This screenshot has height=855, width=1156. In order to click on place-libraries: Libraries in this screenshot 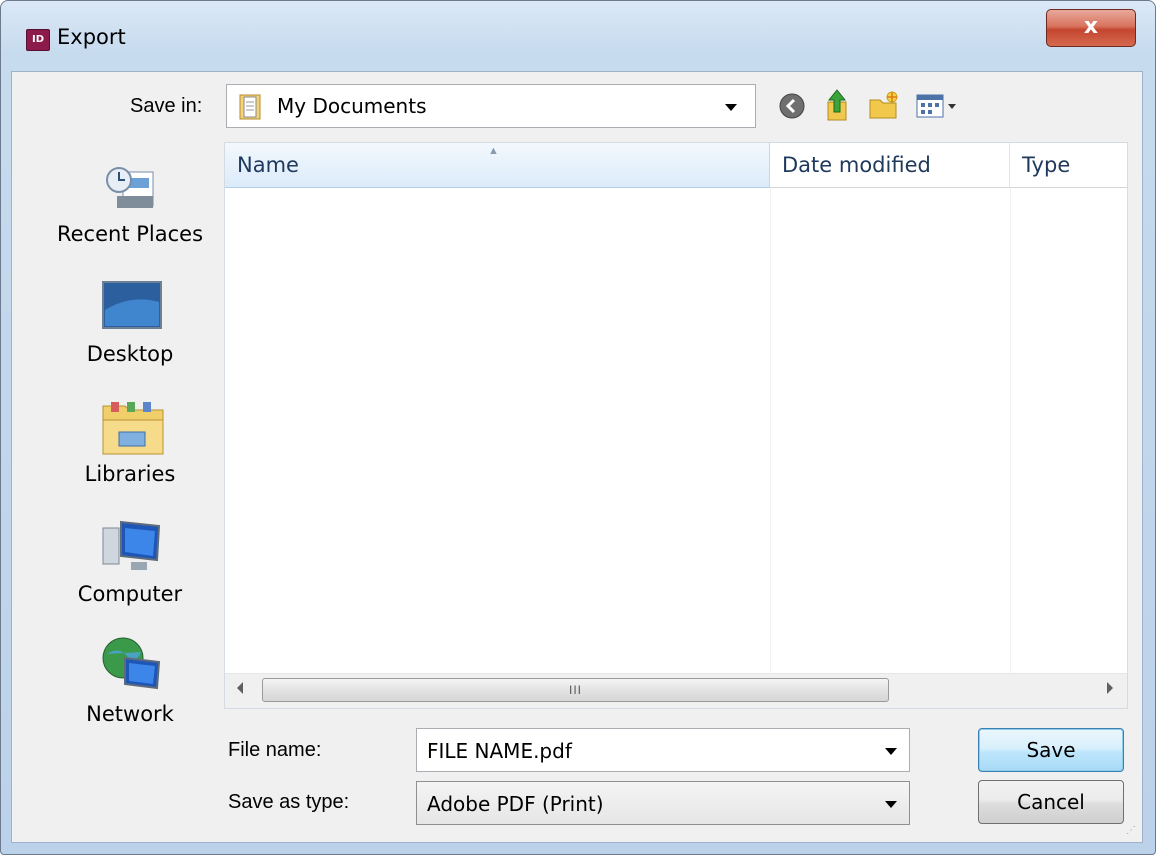, I will do `click(130, 443)`.